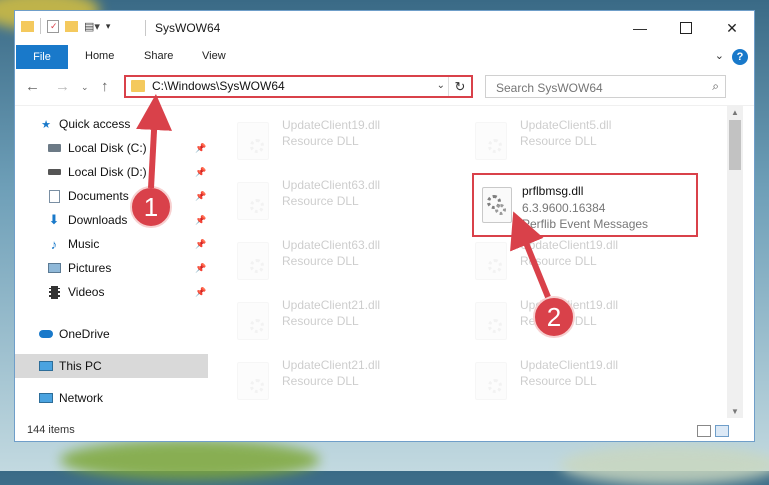 This screenshot has width=769, height=485. I want to click on videos-icon, so click(54, 292).